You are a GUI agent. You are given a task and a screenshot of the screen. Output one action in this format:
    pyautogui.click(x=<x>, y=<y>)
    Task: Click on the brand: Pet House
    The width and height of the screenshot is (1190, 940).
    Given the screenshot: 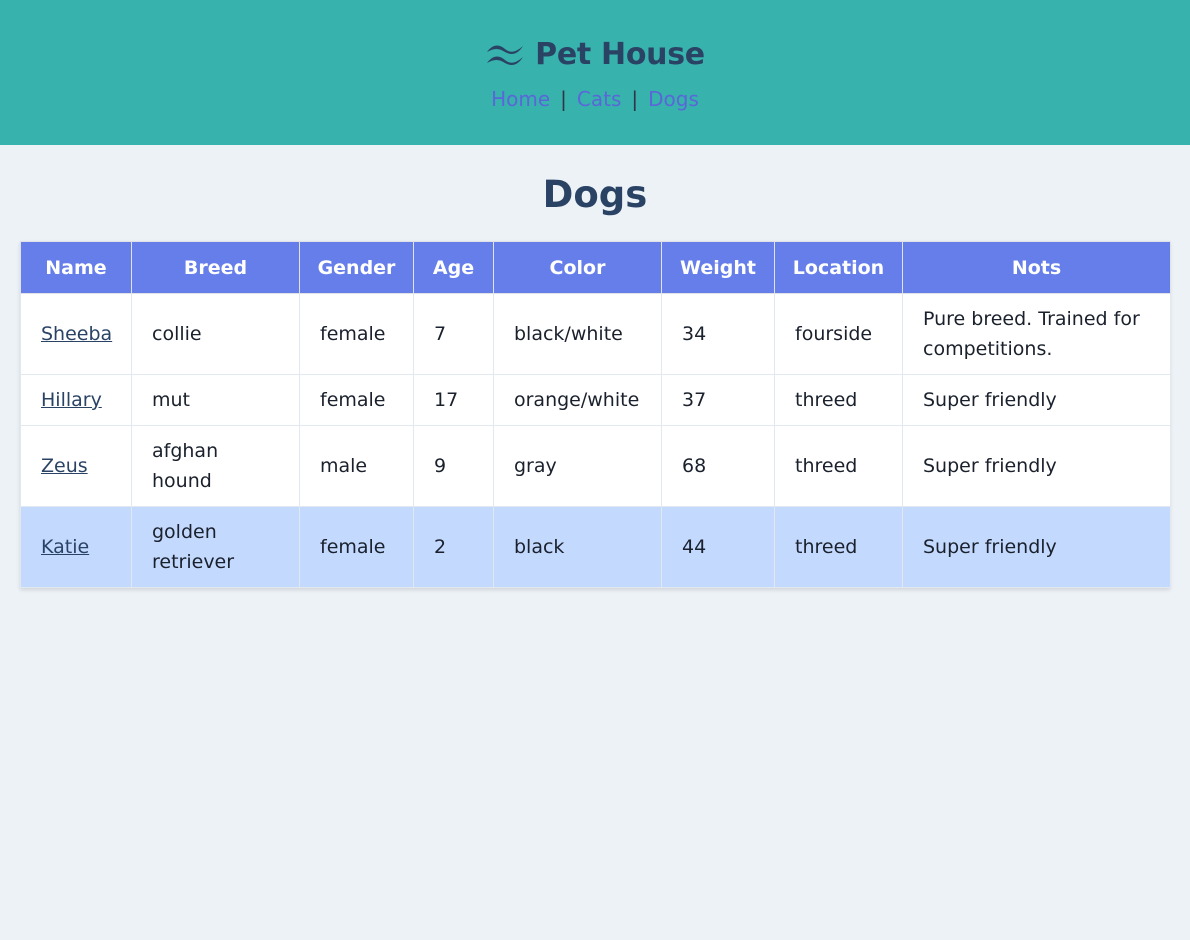 What is the action you would take?
    pyautogui.click(x=595, y=54)
    